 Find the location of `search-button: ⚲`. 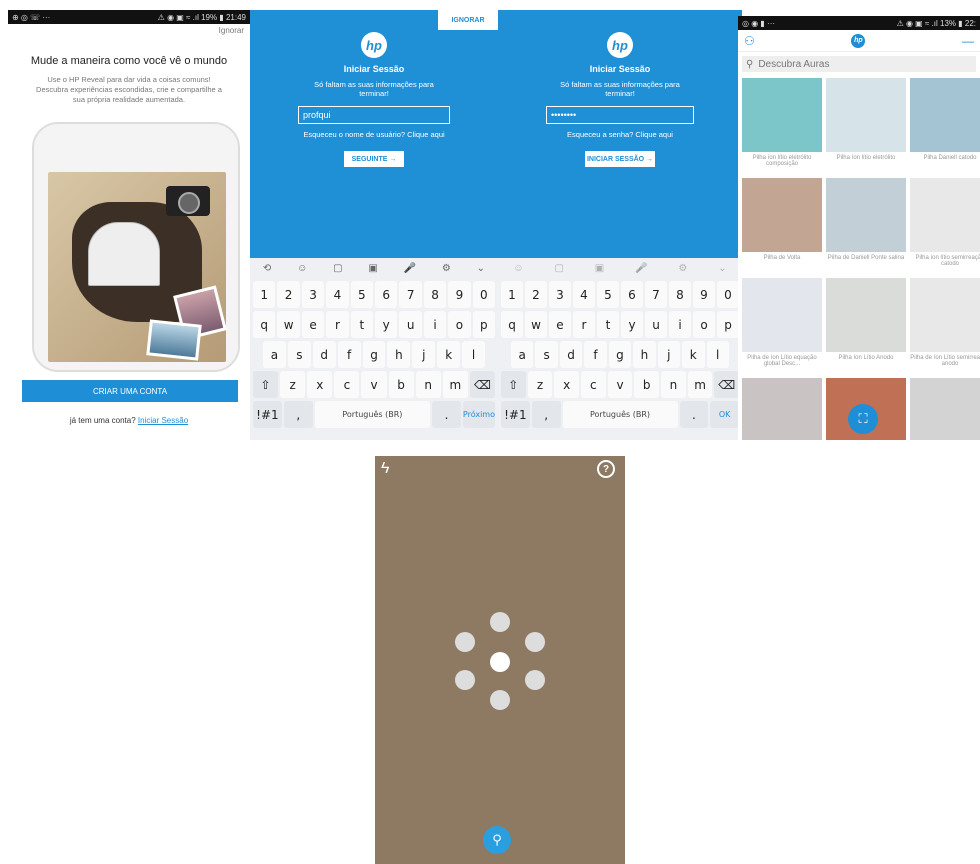

search-button: ⚲ is located at coordinates (497, 840).